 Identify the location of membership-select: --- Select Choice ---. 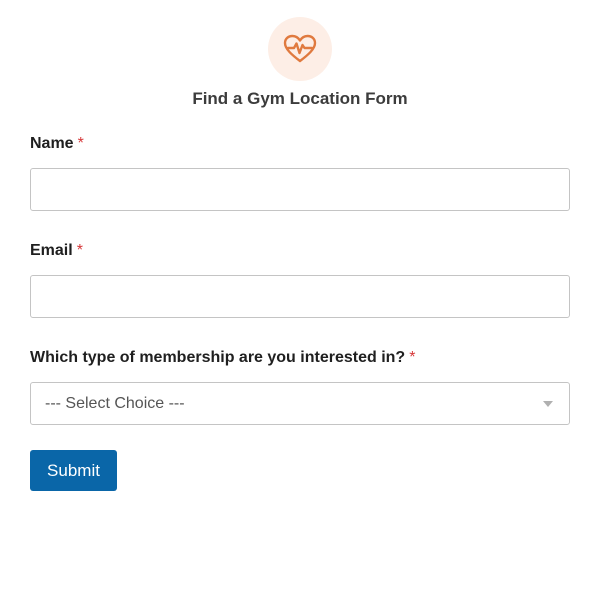
(300, 403).